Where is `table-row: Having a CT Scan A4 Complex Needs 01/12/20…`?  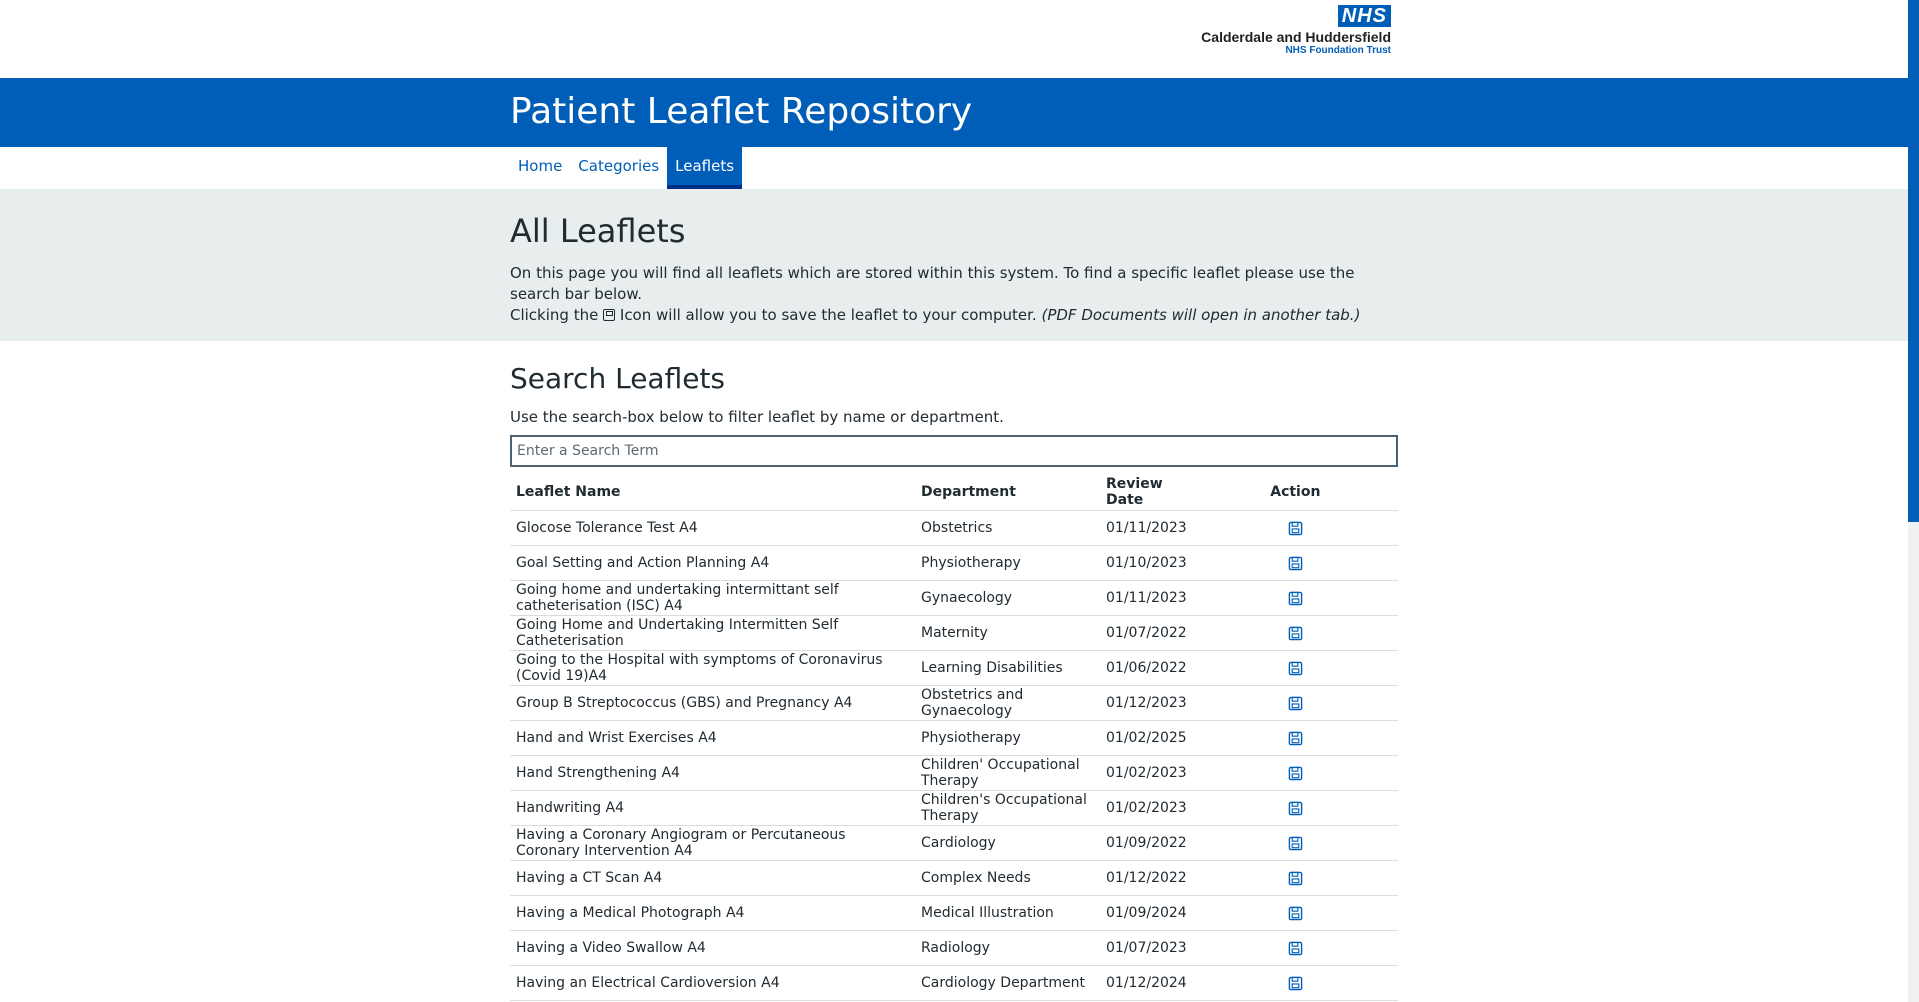 table-row: Having a CT Scan A4 Complex Needs 01/12/20… is located at coordinates (954, 878).